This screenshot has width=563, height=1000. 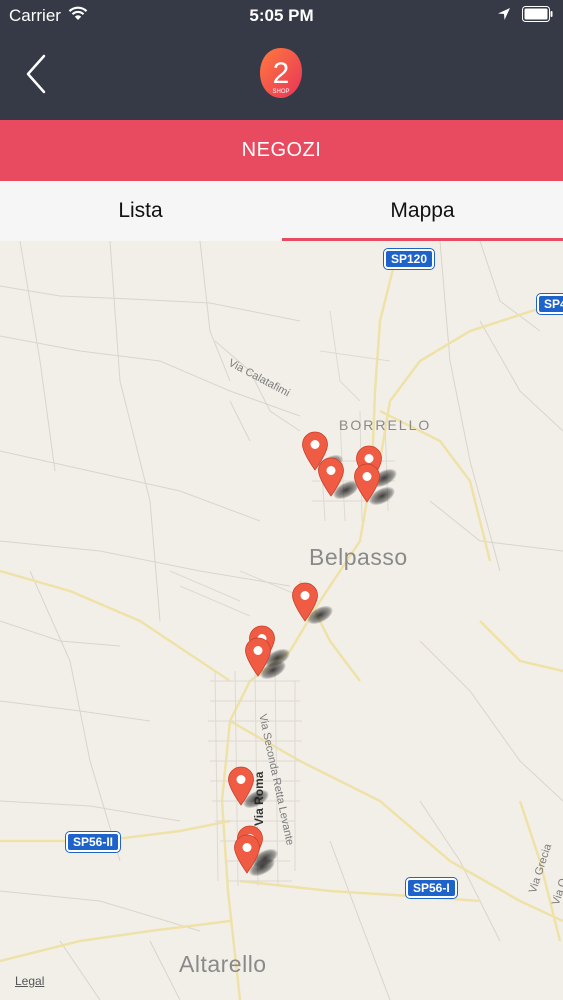 I want to click on road-shield-sp56-i: SP56-I, so click(x=431, y=888).